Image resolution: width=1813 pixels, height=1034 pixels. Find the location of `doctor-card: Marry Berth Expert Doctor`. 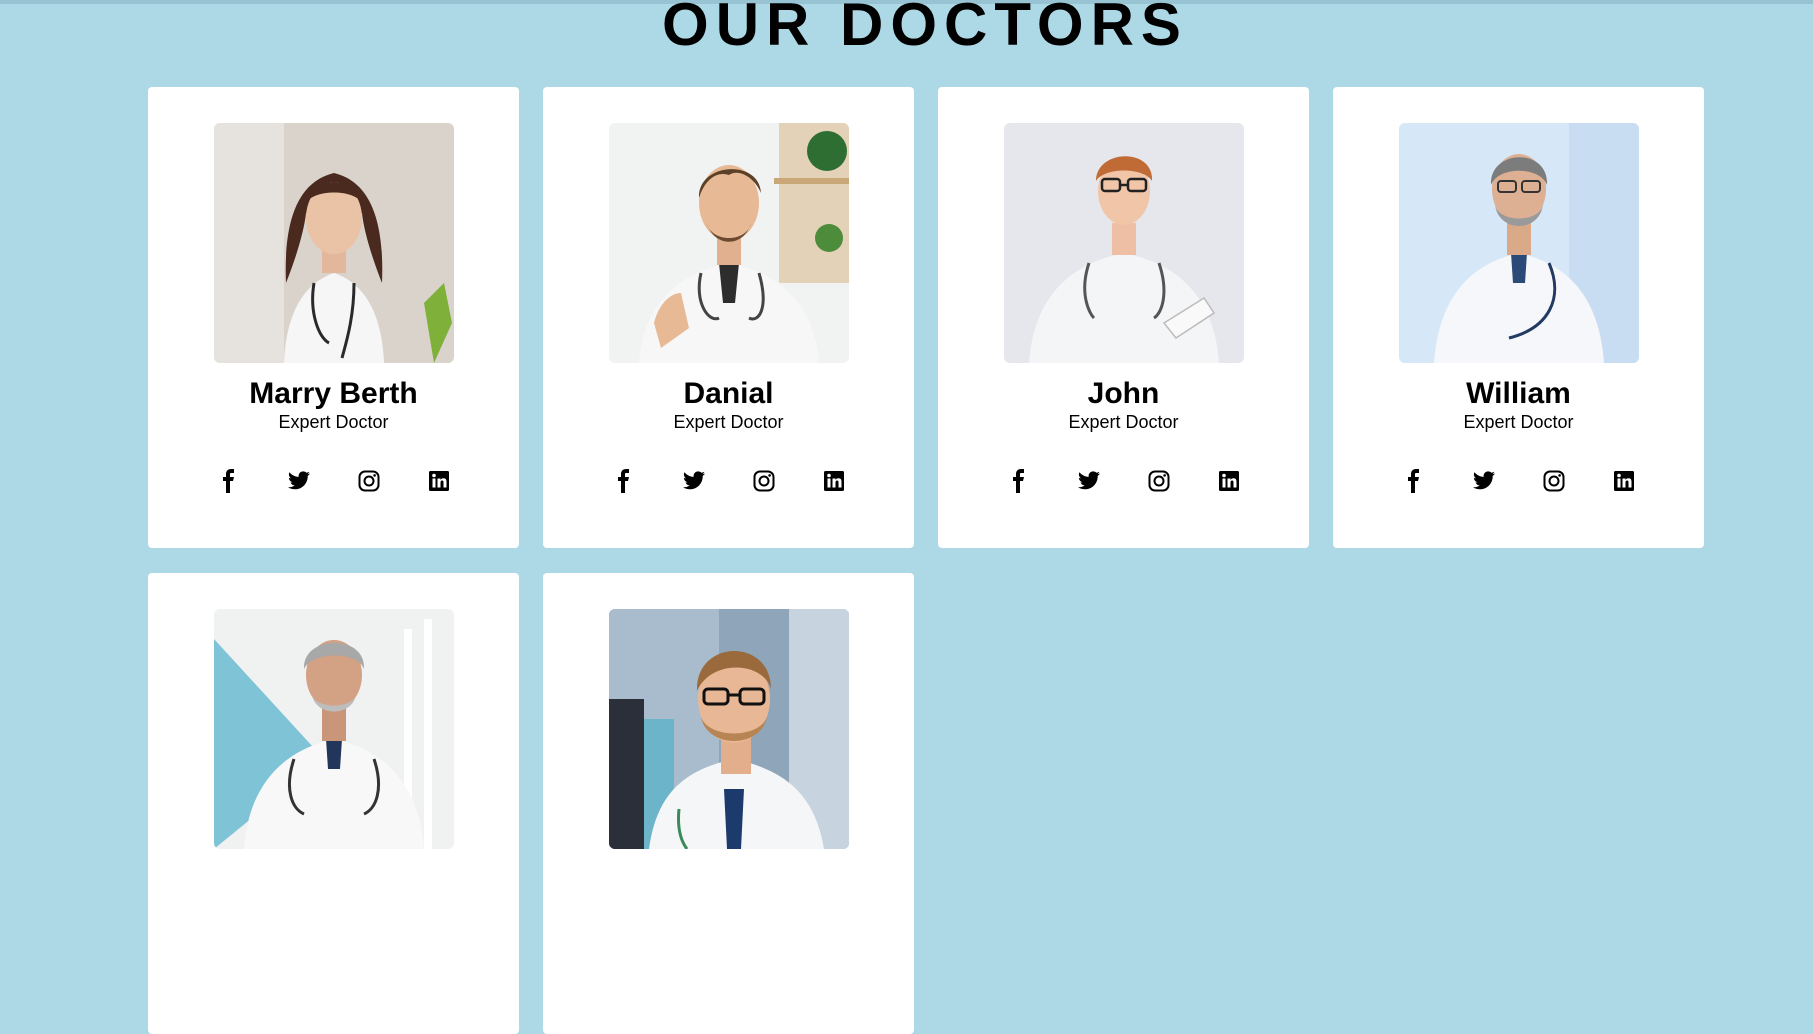

doctor-card: Marry Berth Expert Doctor is located at coordinates (333, 317).